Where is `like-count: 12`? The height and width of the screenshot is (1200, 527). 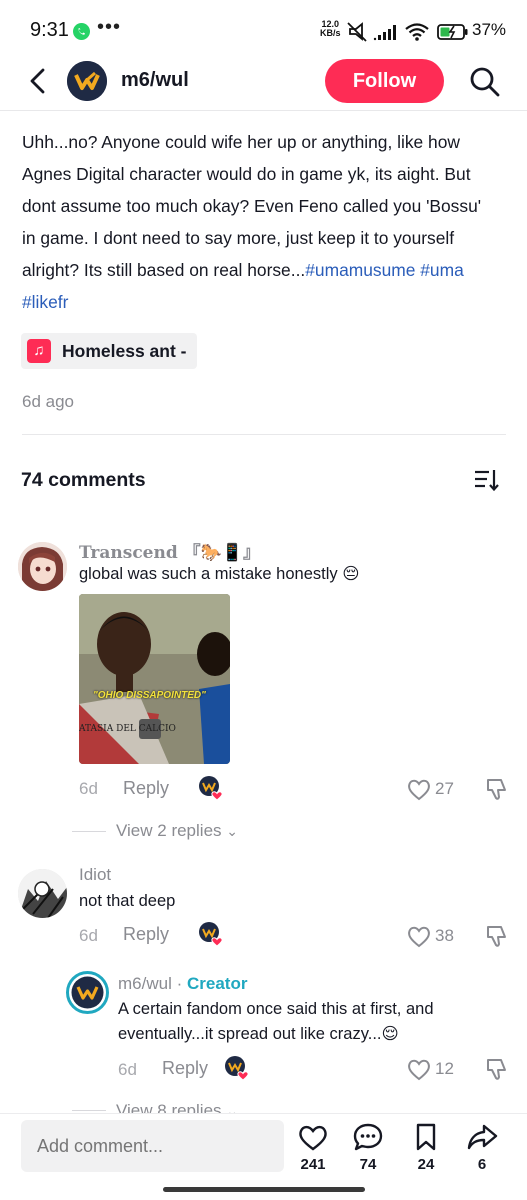 like-count: 12 is located at coordinates (444, 1068).